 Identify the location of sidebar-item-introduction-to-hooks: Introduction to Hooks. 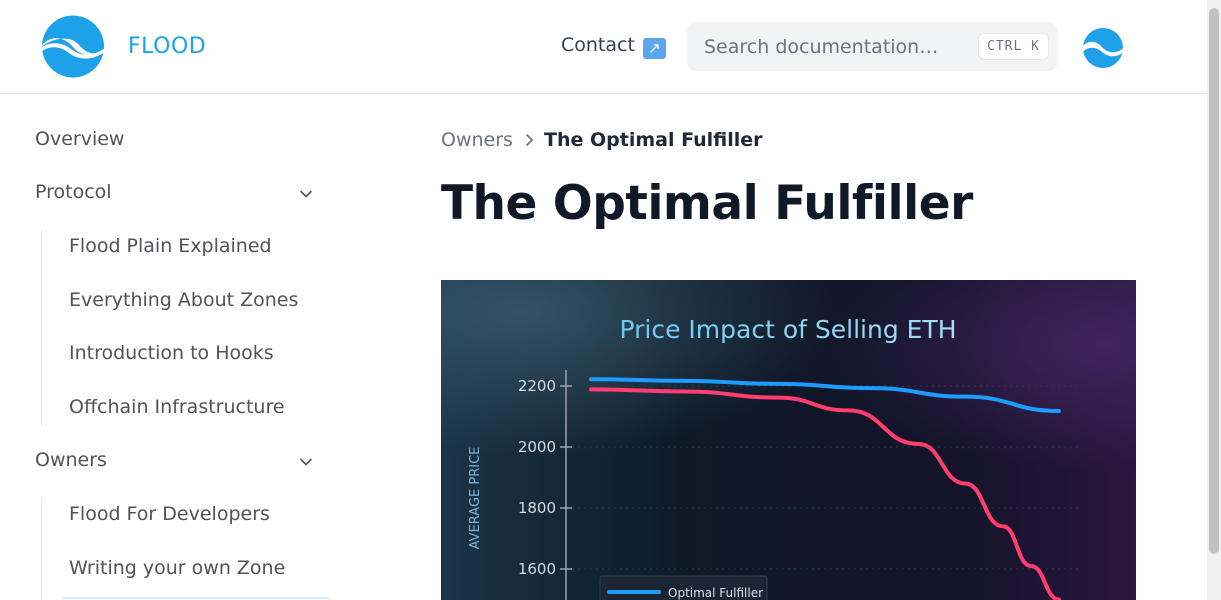
(171, 353).